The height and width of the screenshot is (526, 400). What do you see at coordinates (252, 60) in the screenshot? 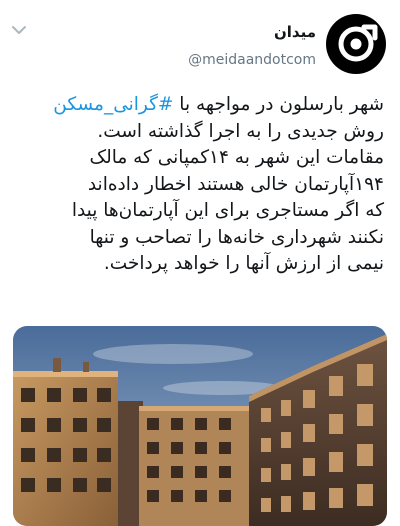
I see `user-handle: @meidaandotcom` at bounding box center [252, 60].